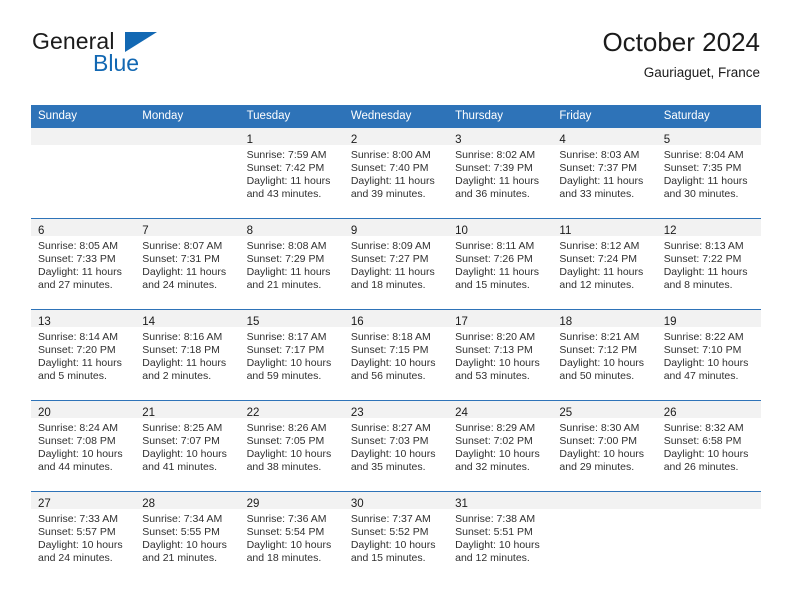 This screenshot has height=612, width=792. What do you see at coordinates (495, 336) in the screenshot?
I see `sunrise-text: Sunrise: 8:20 AM` at bounding box center [495, 336].